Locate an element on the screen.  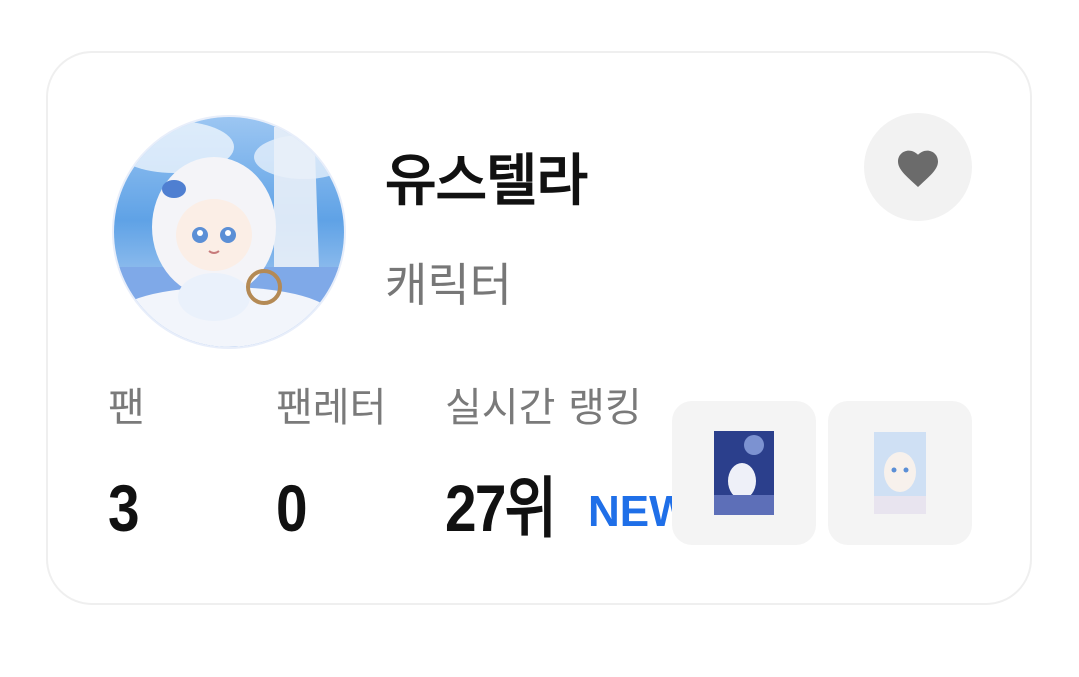
new-badge: NEW is located at coordinates (633, 511).